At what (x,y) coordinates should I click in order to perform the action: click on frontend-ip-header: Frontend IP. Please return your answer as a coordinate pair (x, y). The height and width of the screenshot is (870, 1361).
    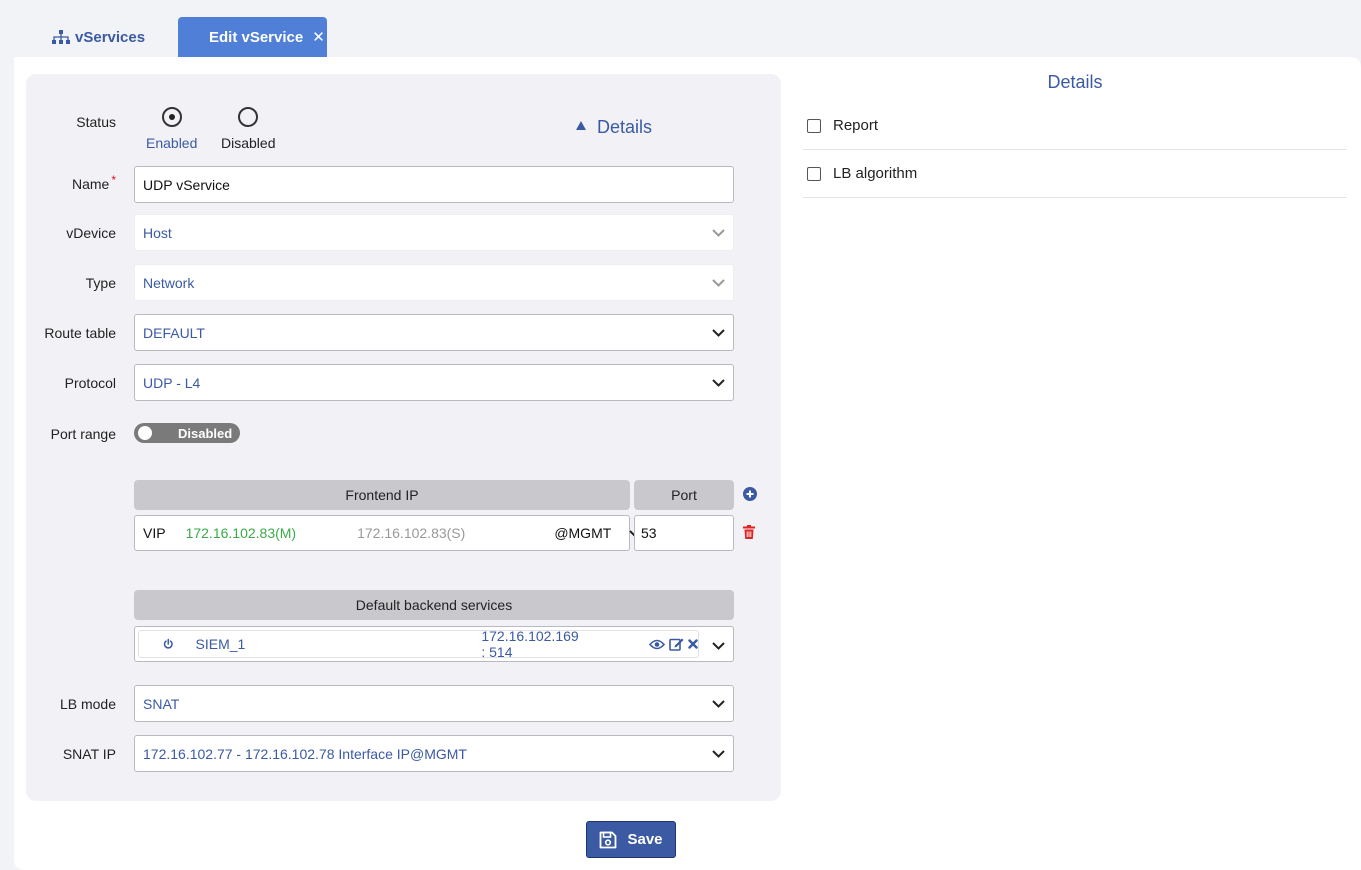
    Looking at the image, I should click on (382, 495).